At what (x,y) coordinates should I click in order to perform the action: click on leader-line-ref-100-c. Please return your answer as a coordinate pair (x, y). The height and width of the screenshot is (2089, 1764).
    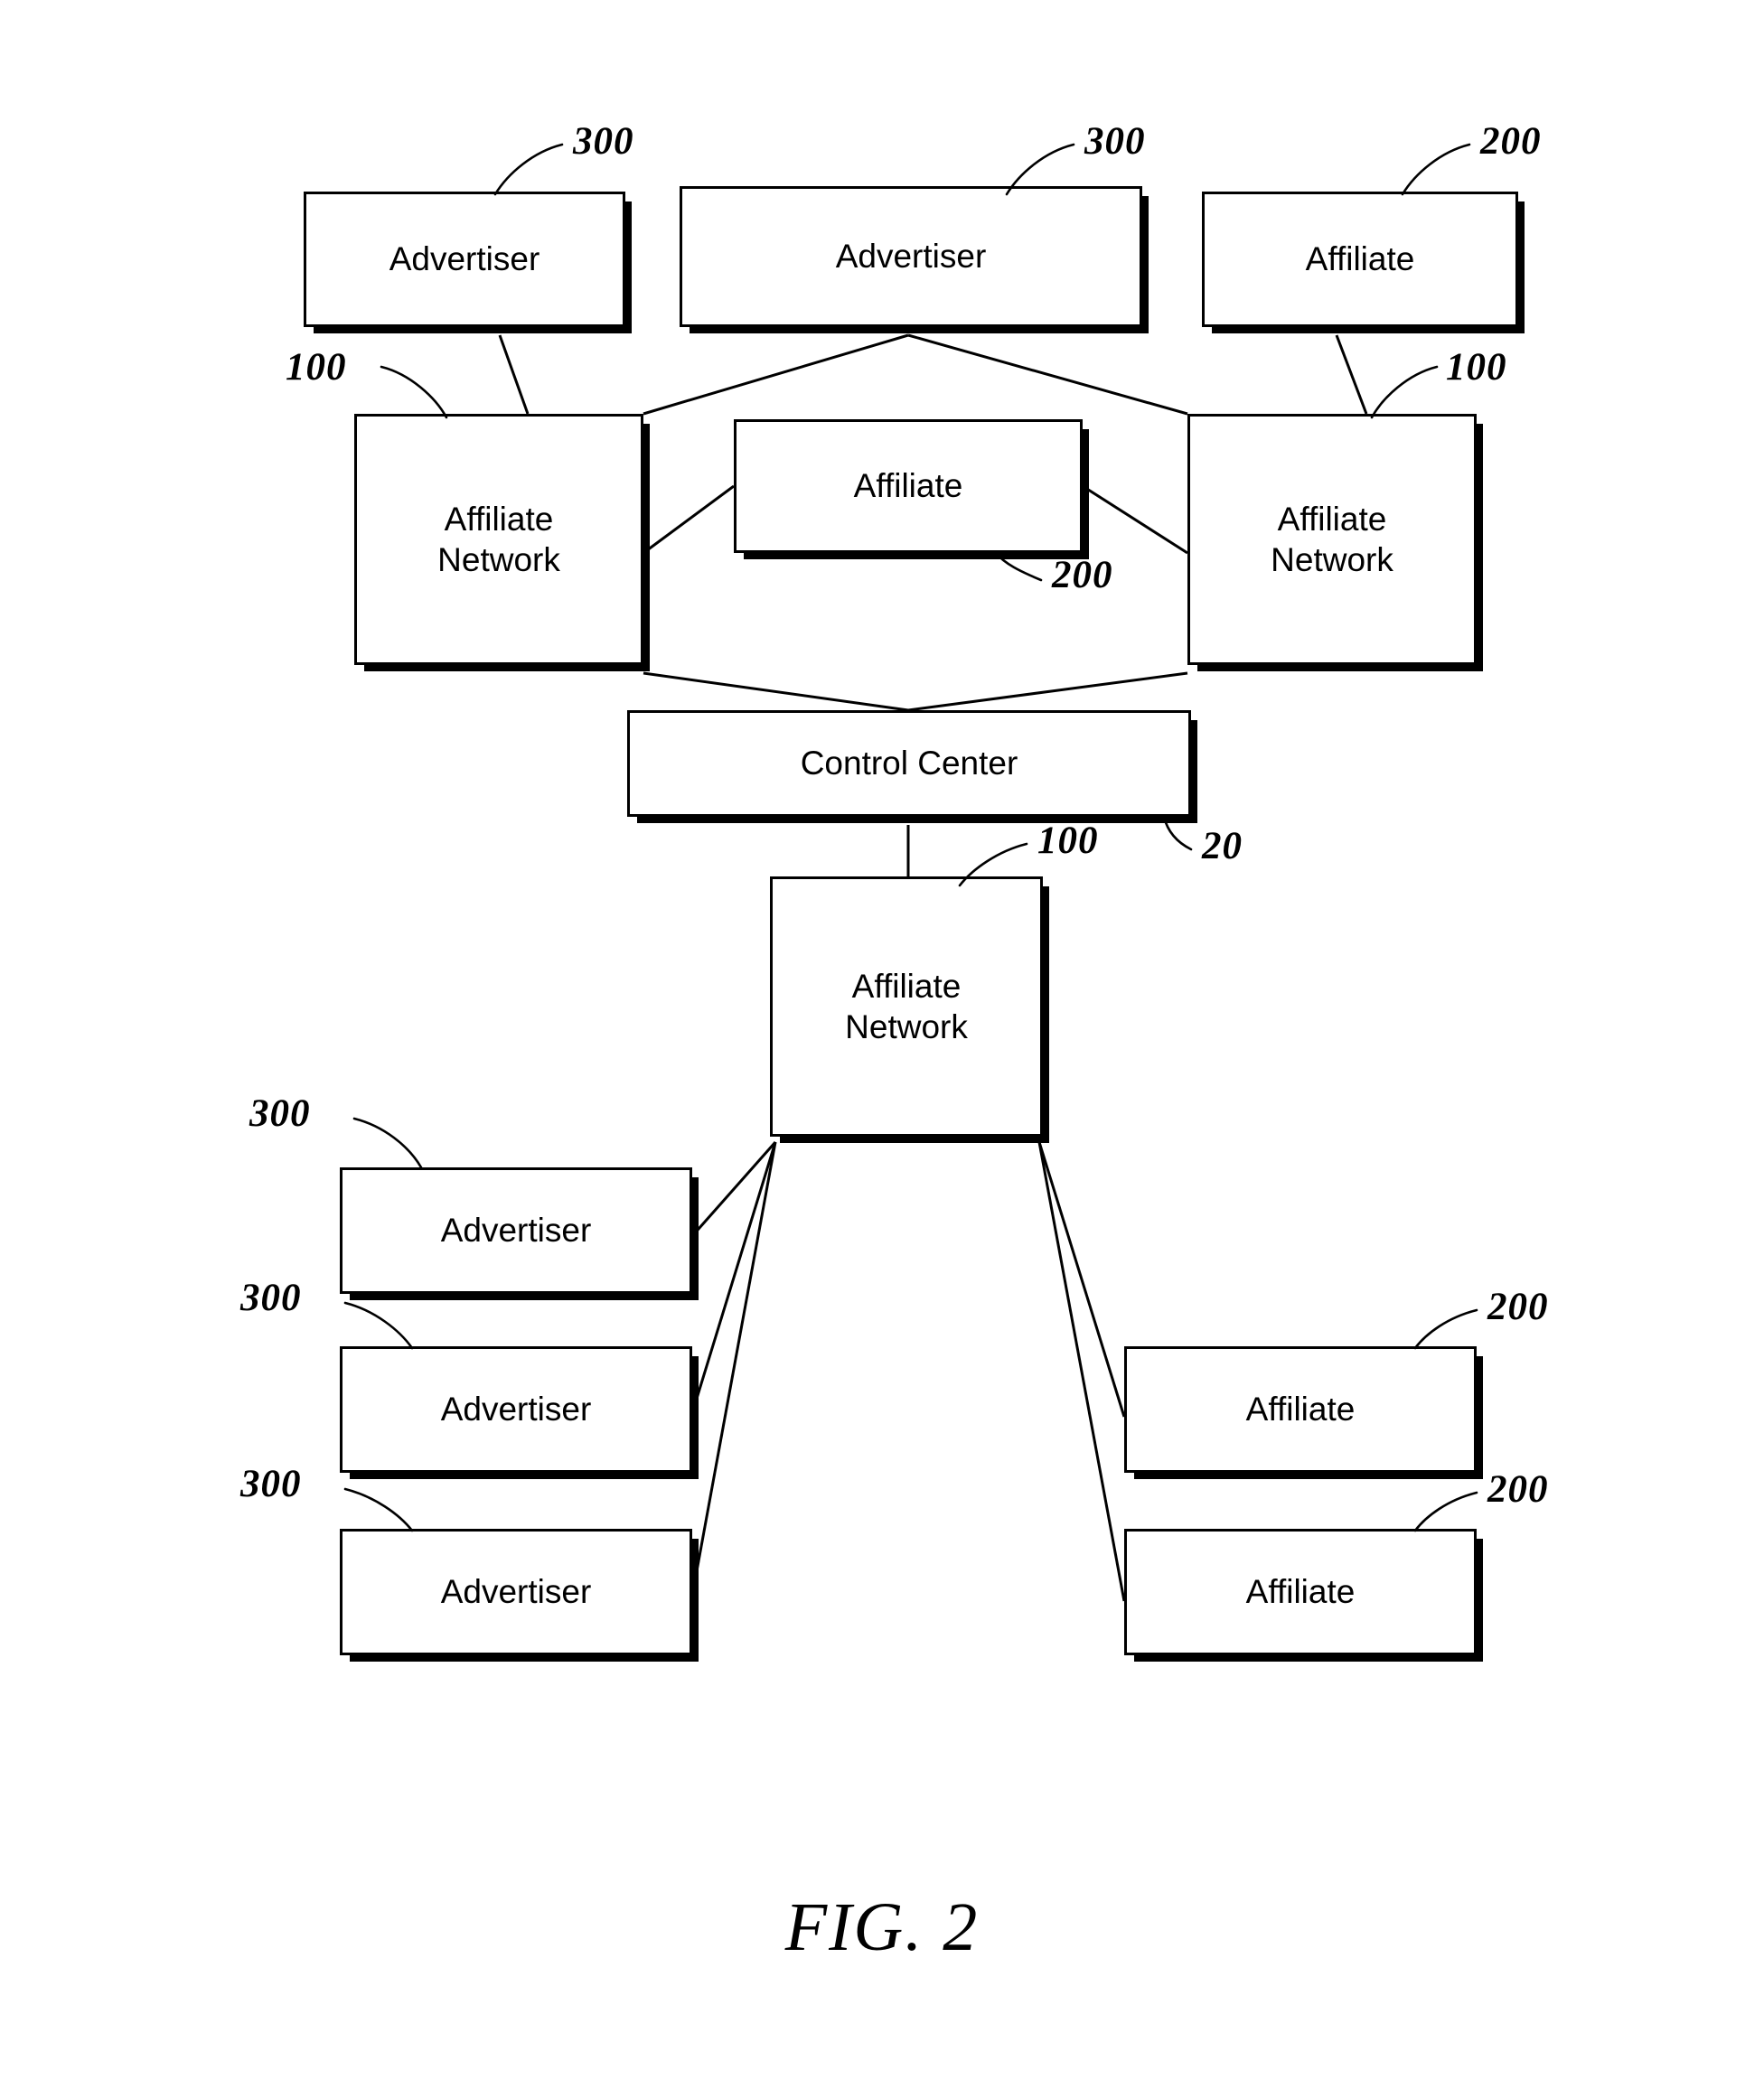
    Looking at the image, I should click on (993, 865).